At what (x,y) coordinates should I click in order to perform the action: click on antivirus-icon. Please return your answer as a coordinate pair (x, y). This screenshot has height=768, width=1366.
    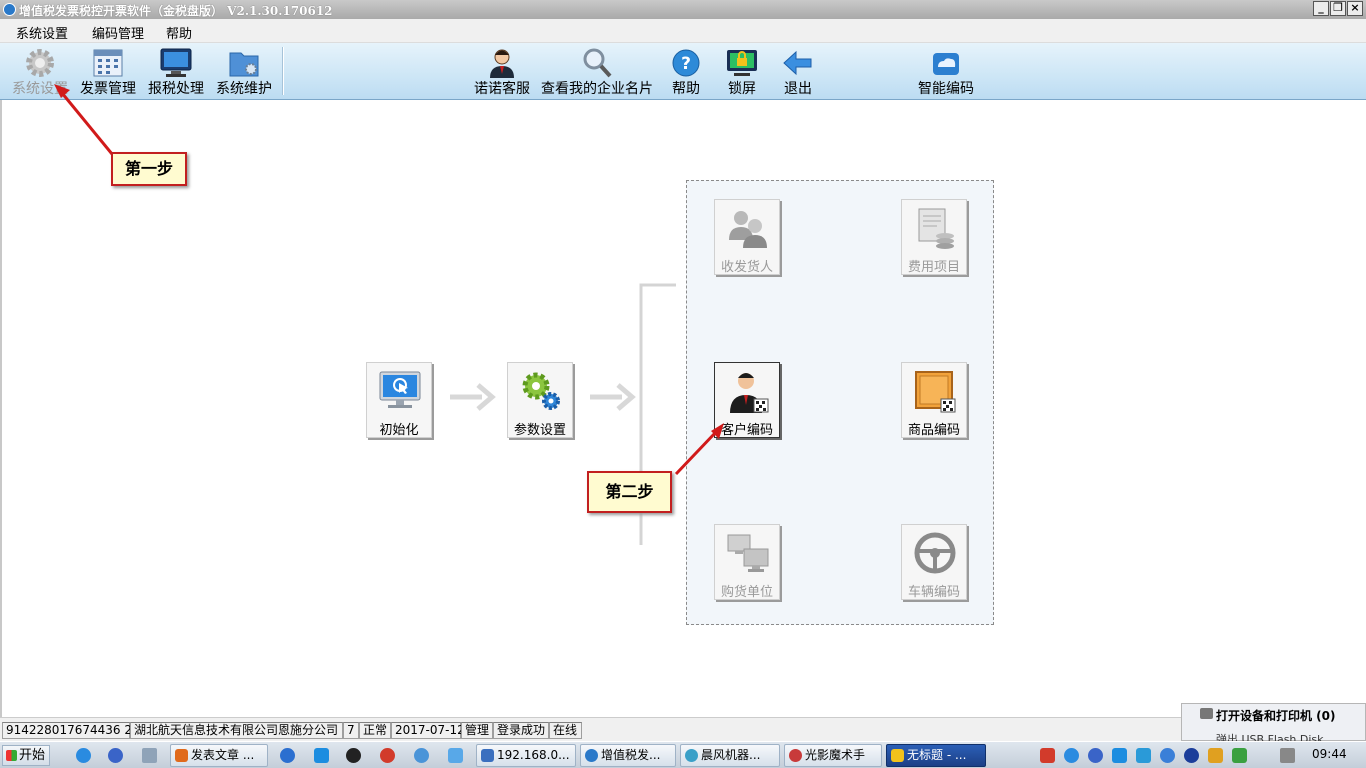
    Looking at the image, I should click on (1239, 755).